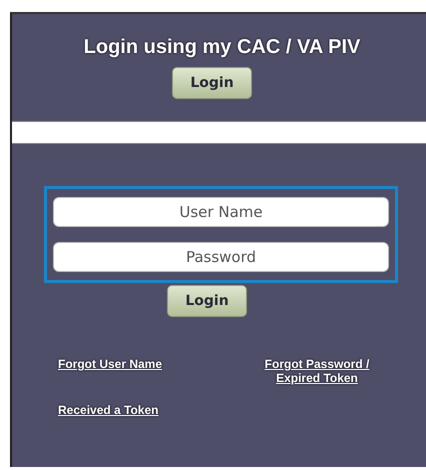 This screenshot has width=426, height=470. I want to click on link: Received a Token, so click(108, 410).